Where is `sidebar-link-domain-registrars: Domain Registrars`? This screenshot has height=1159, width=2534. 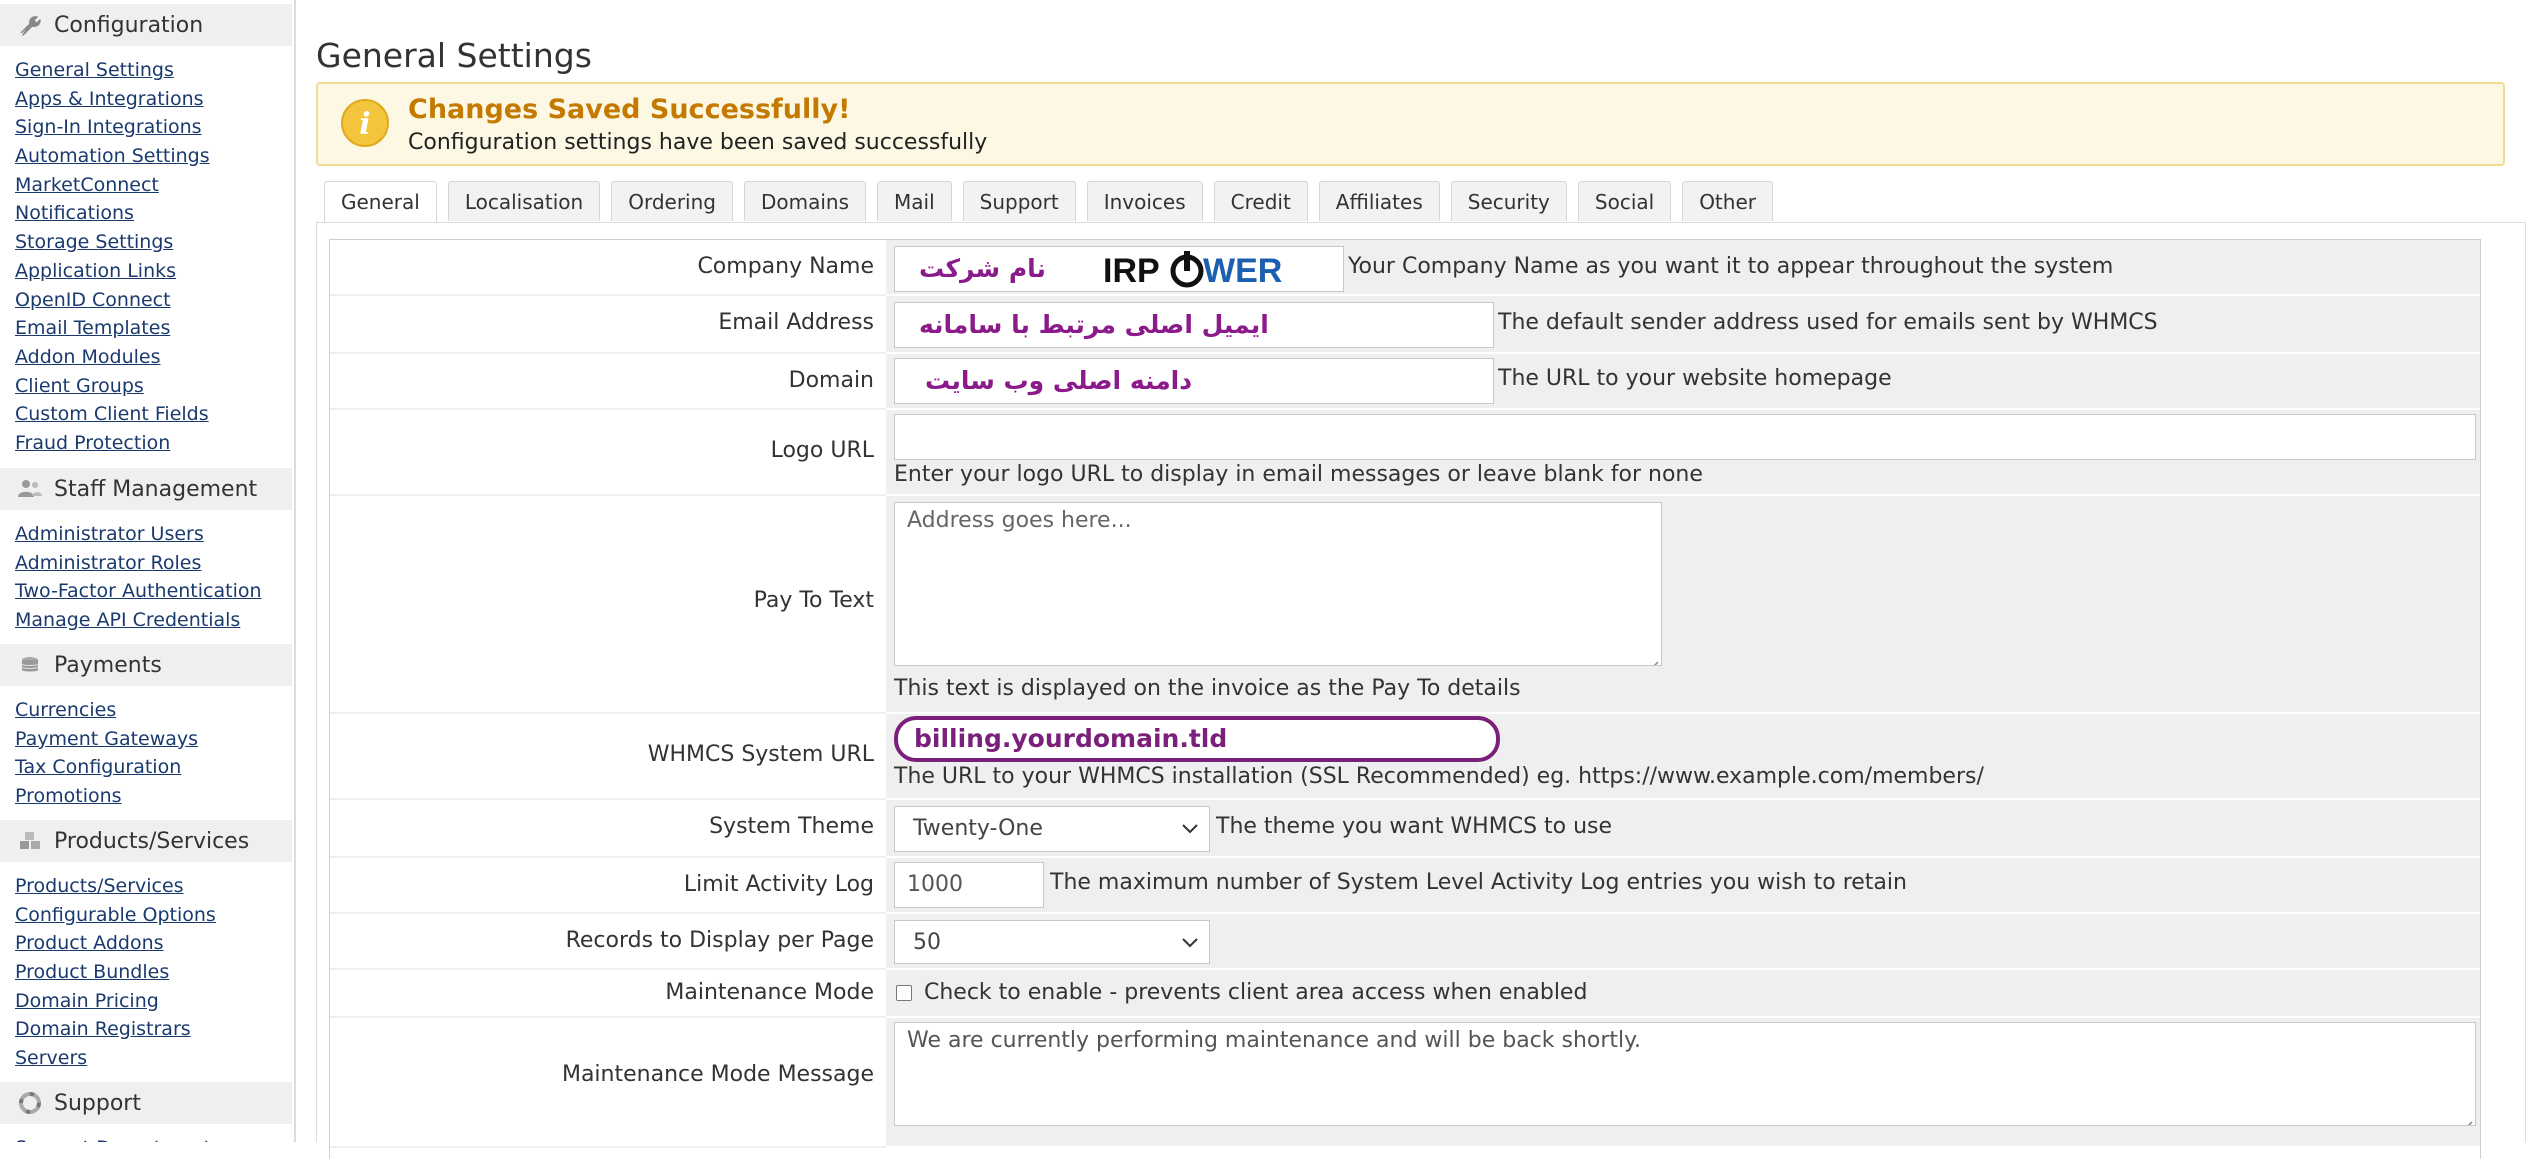
sidebar-link-domain-registrars: Domain Registrars is located at coordinates (146, 1029).